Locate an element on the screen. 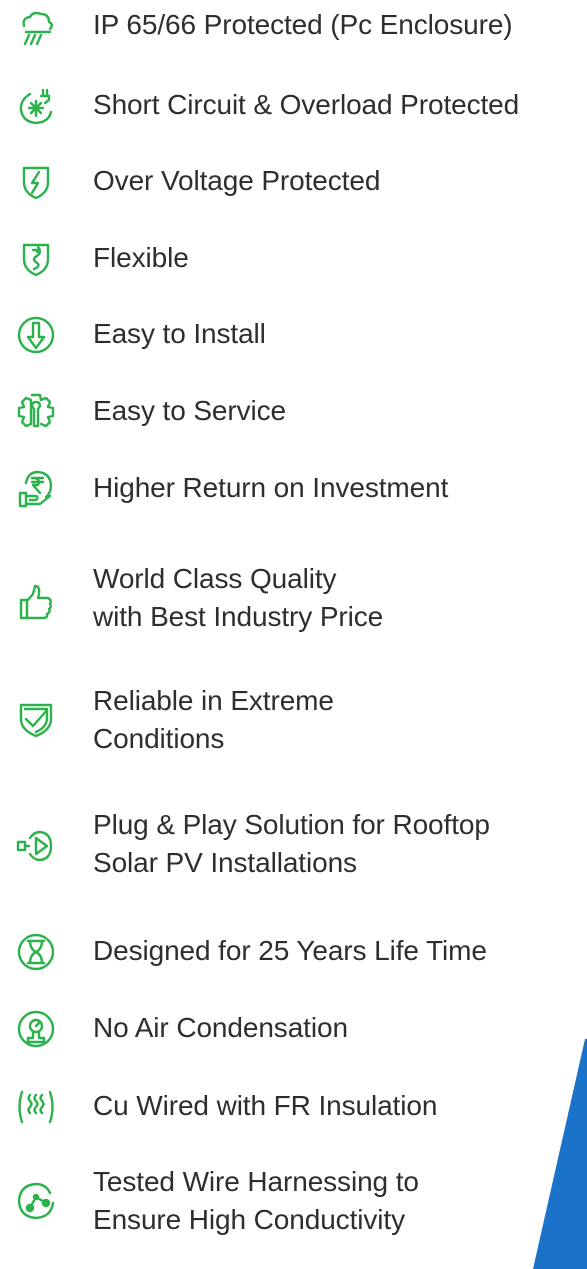  lightning-shield-icon is located at coordinates (36, 182).